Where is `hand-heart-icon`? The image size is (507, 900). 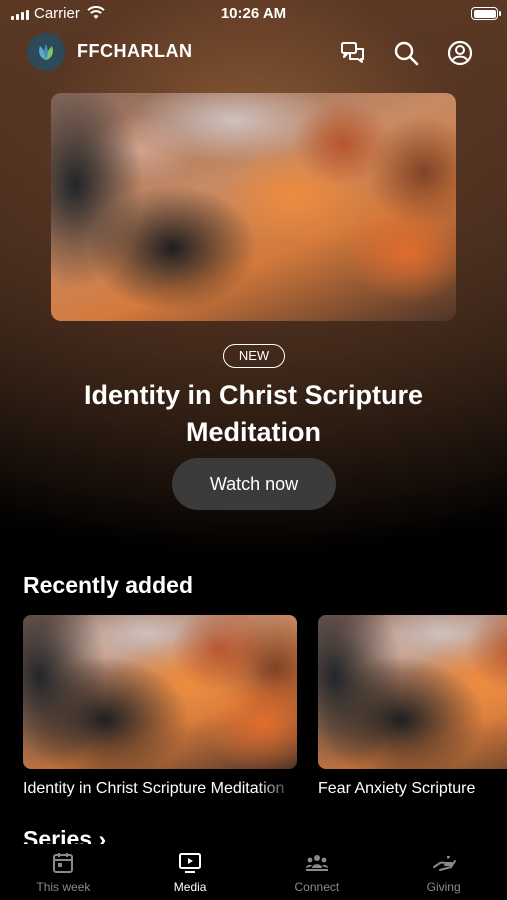 hand-heart-icon is located at coordinates (444, 863).